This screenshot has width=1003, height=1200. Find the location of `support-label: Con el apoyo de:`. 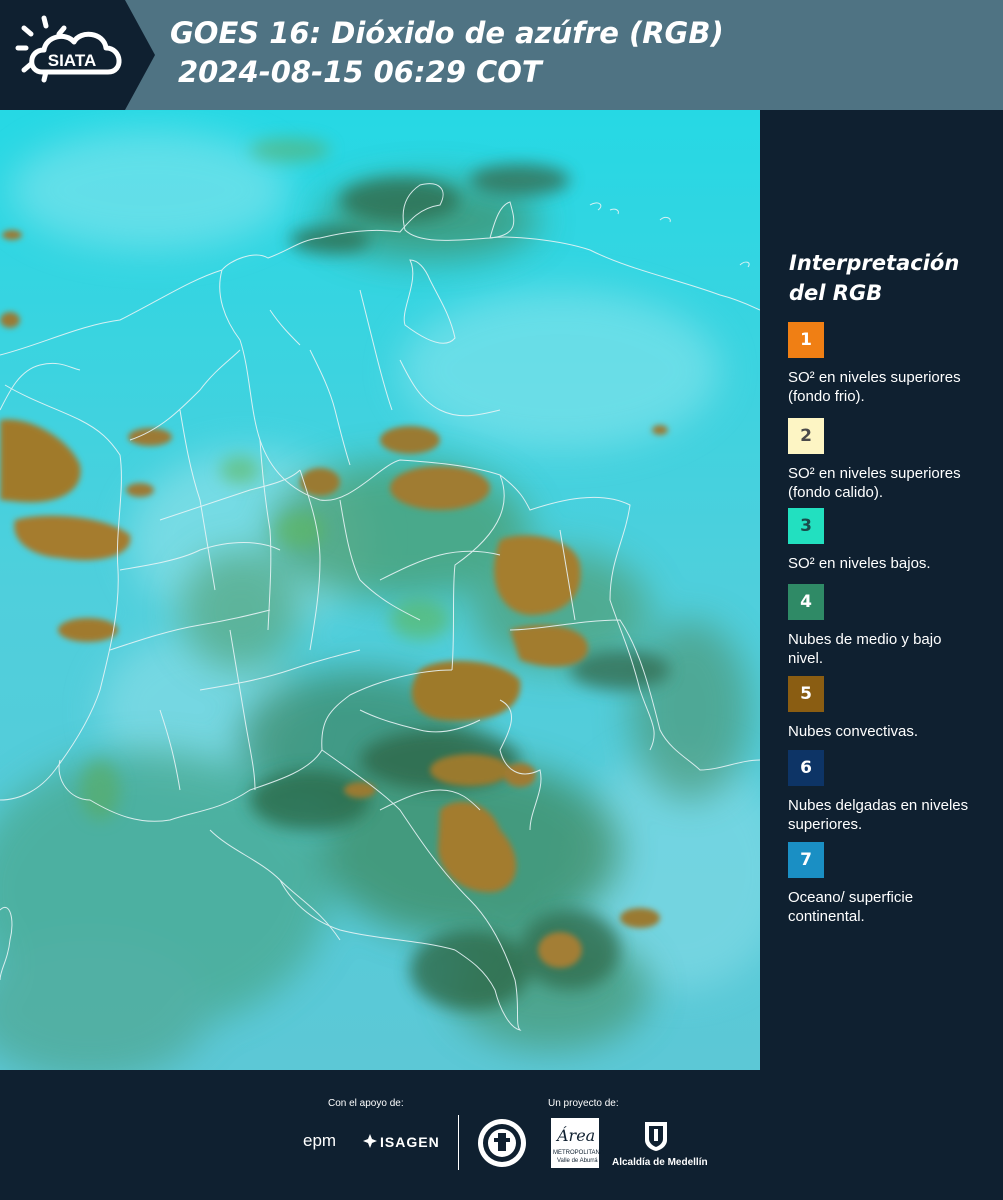

support-label: Con el apoyo de: is located at coordinates (366, 1103).